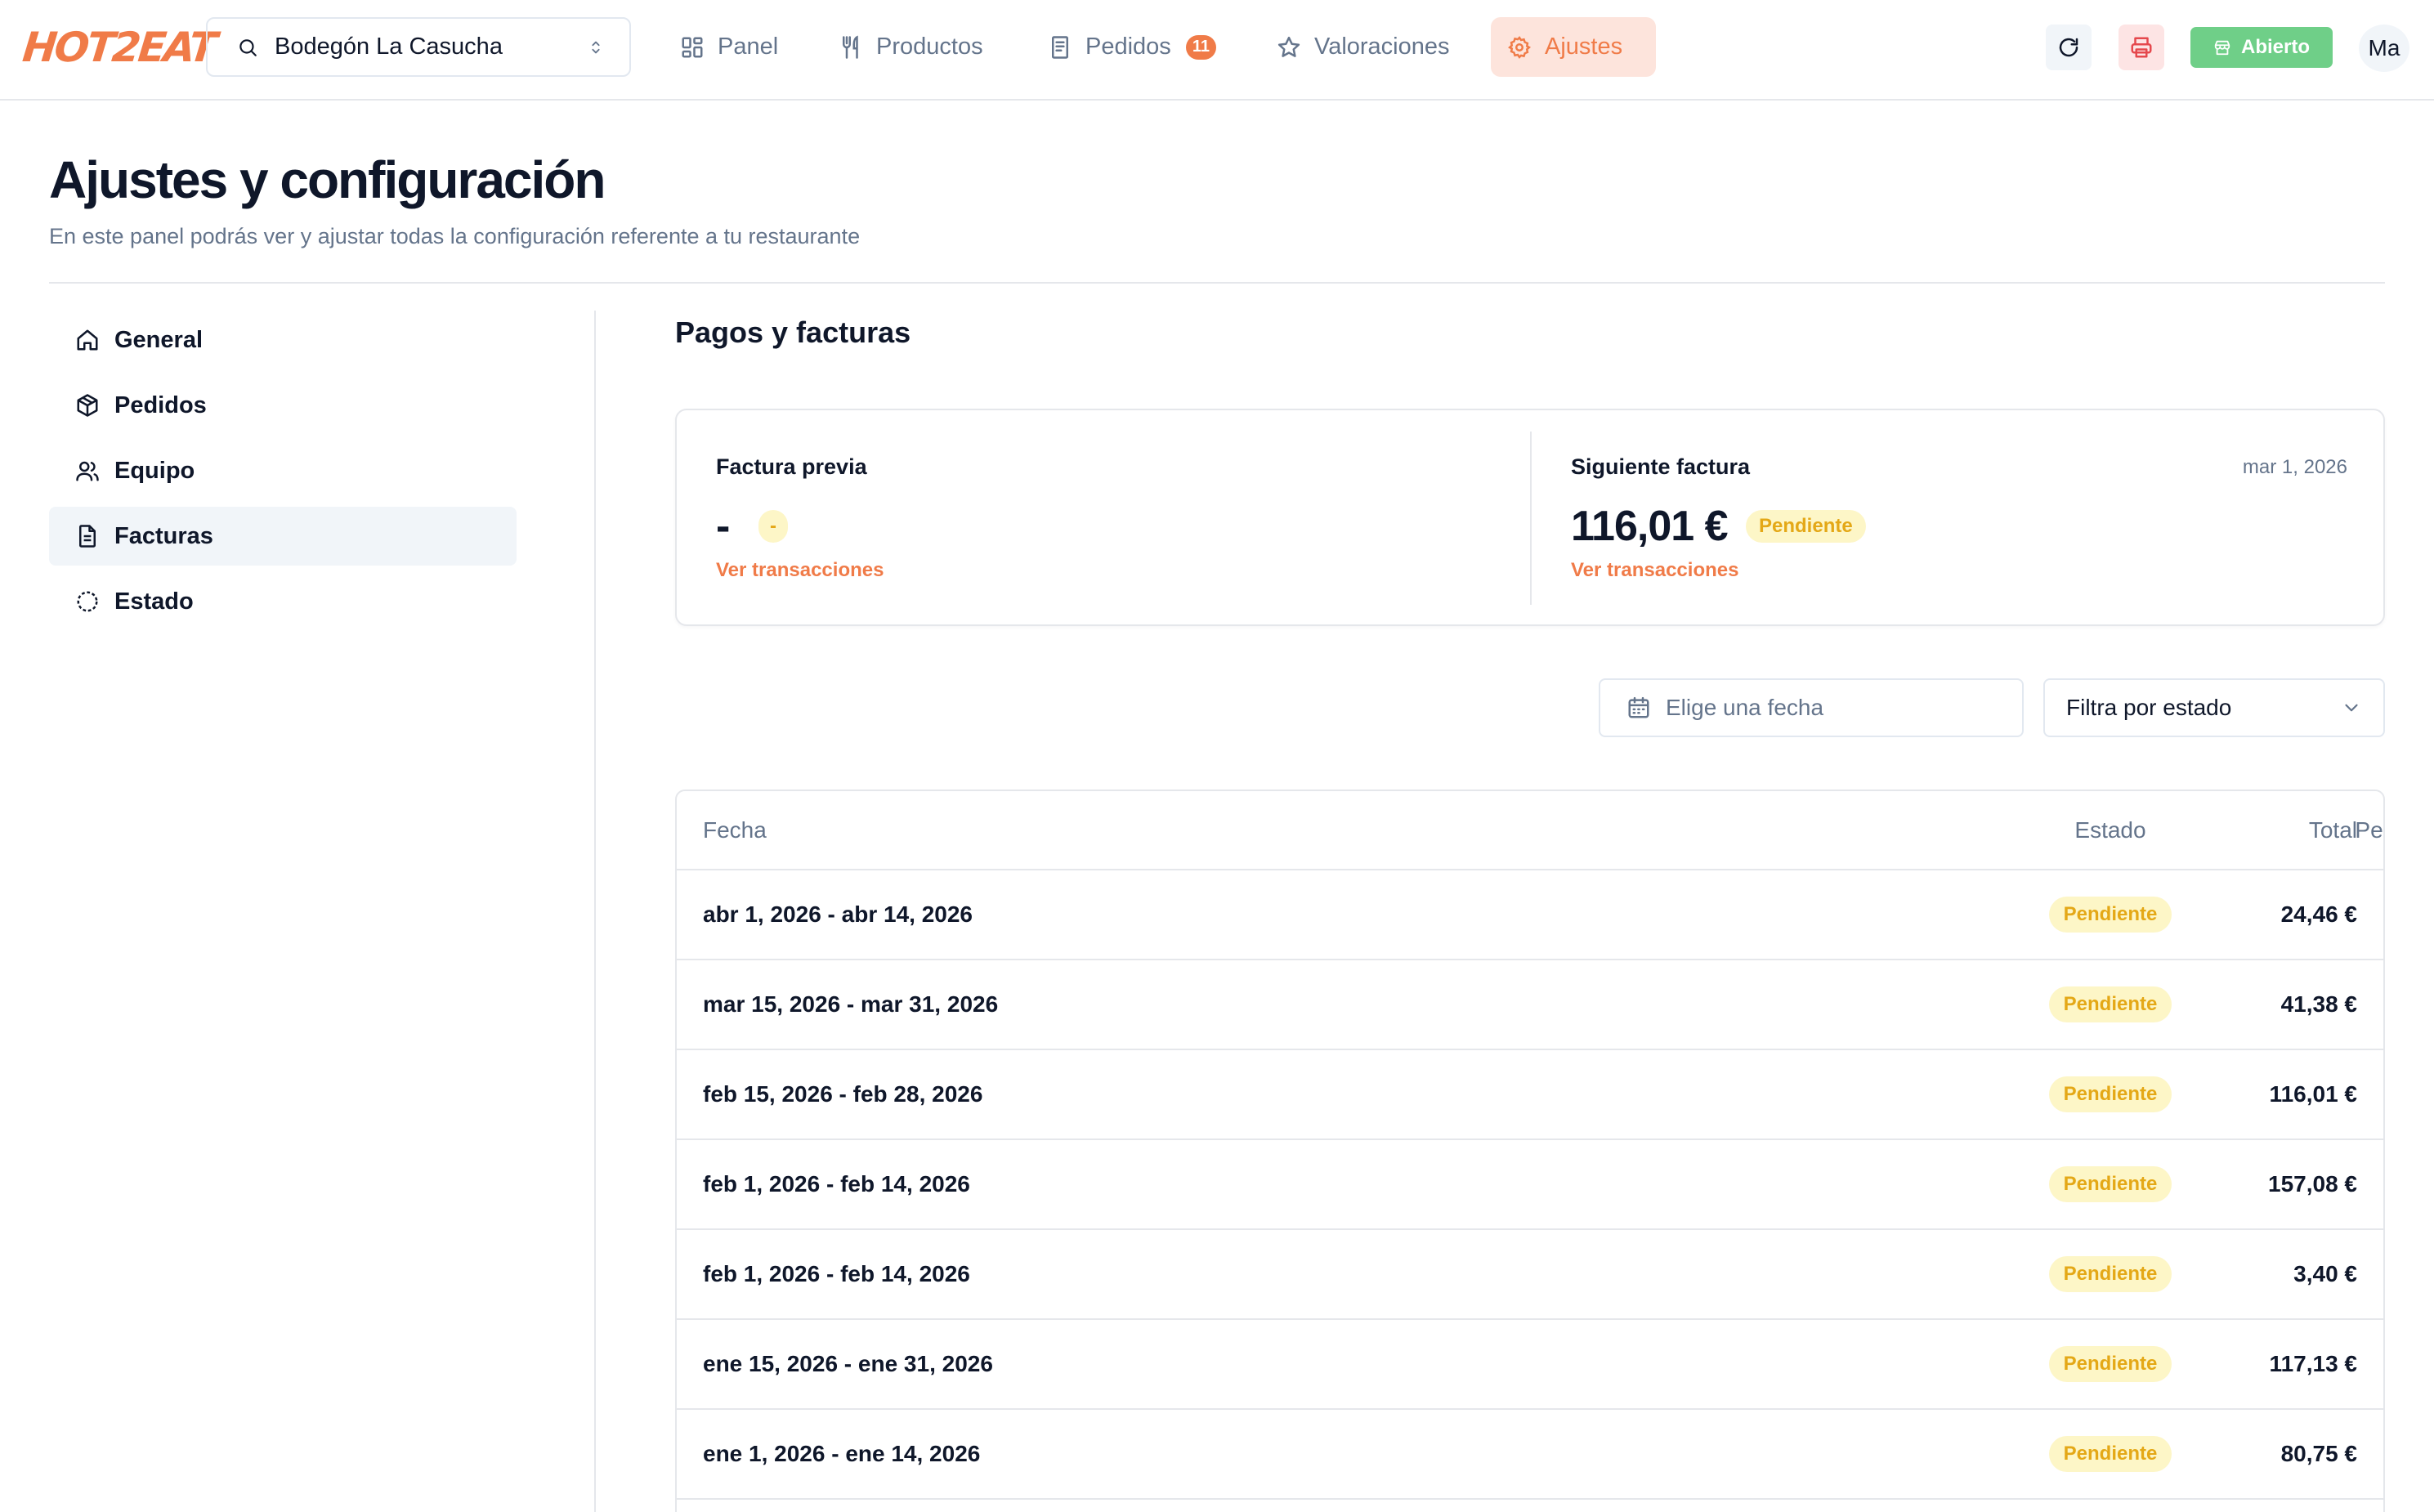  Describe the element at coordinates (836, 1273) in the screenshot. I see `row-date-range: feb 1, 2026 - feb 14, 2026` at that location.